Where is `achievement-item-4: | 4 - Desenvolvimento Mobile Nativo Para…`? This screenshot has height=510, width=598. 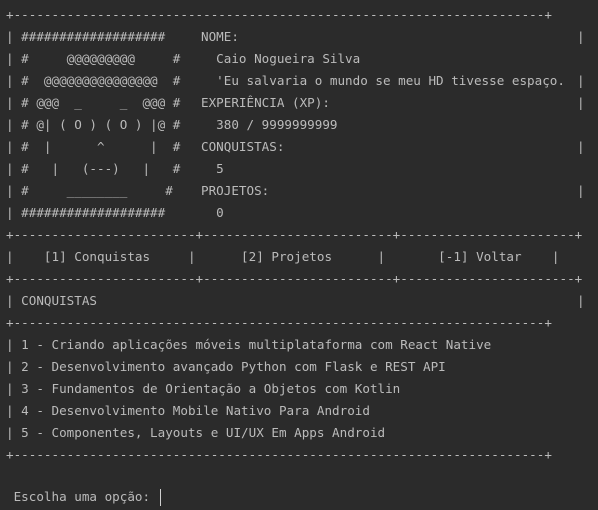 achievement-item-4: | 4 - Desenvolvimento Mobile Nativo Para… is located at coordinates (188, 410).